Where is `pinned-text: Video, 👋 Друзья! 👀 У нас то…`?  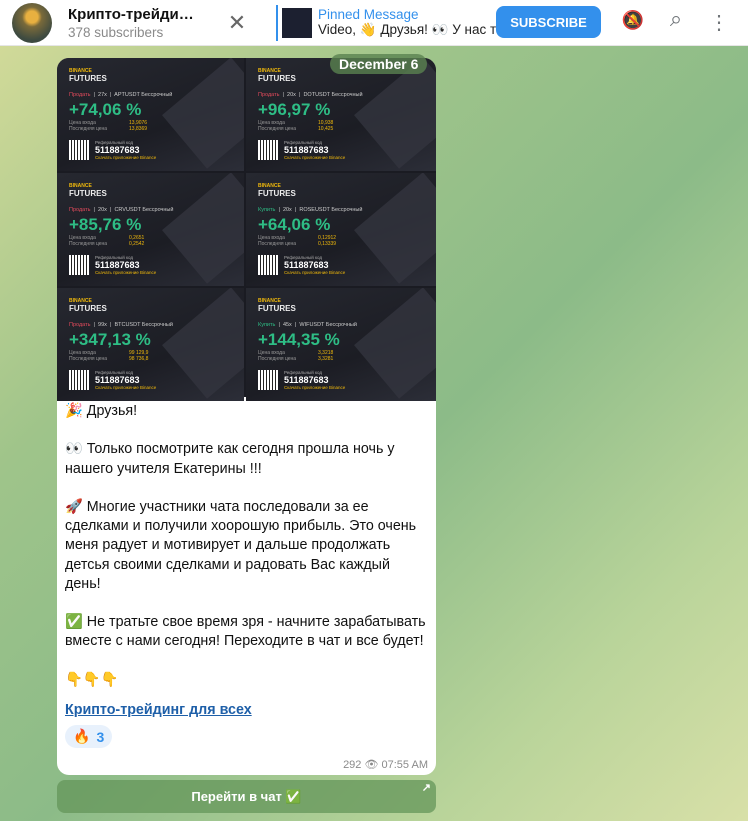
pinned-text: Video, 👋 Друзья! 👀 У нас то… is located at coordinates (418, 29).